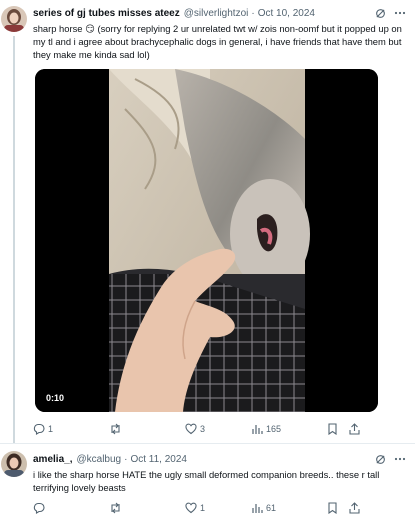 This screenshot has width=415, height=516. I want to click on timestamp: Oct 11, 2024, so click(158, 459).